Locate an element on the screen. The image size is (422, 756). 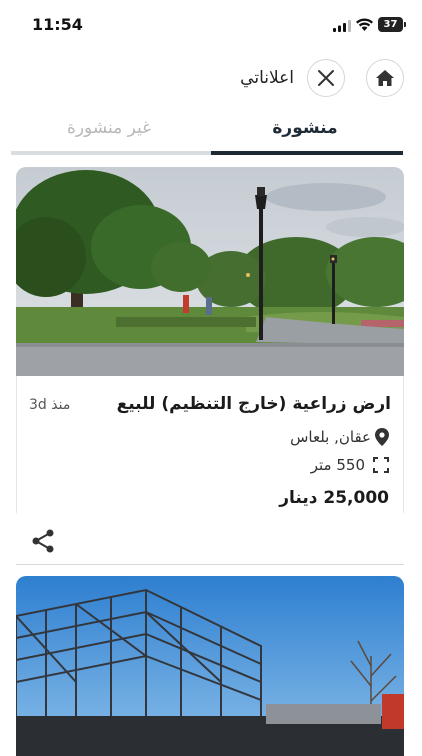
tab-unpublished: غير منشورة is located at coordinates (109, 128).